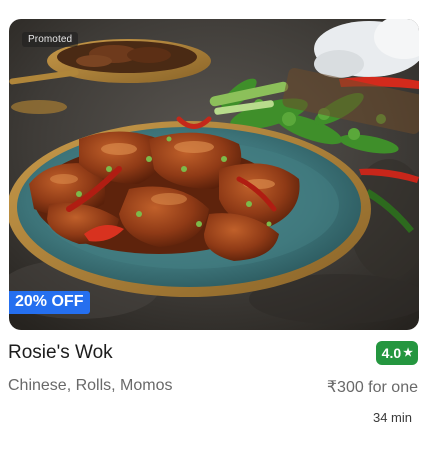  Describe the element at coordinates (50, 39) in the screenshot. I see `promoted-label: Promoted` at that location.